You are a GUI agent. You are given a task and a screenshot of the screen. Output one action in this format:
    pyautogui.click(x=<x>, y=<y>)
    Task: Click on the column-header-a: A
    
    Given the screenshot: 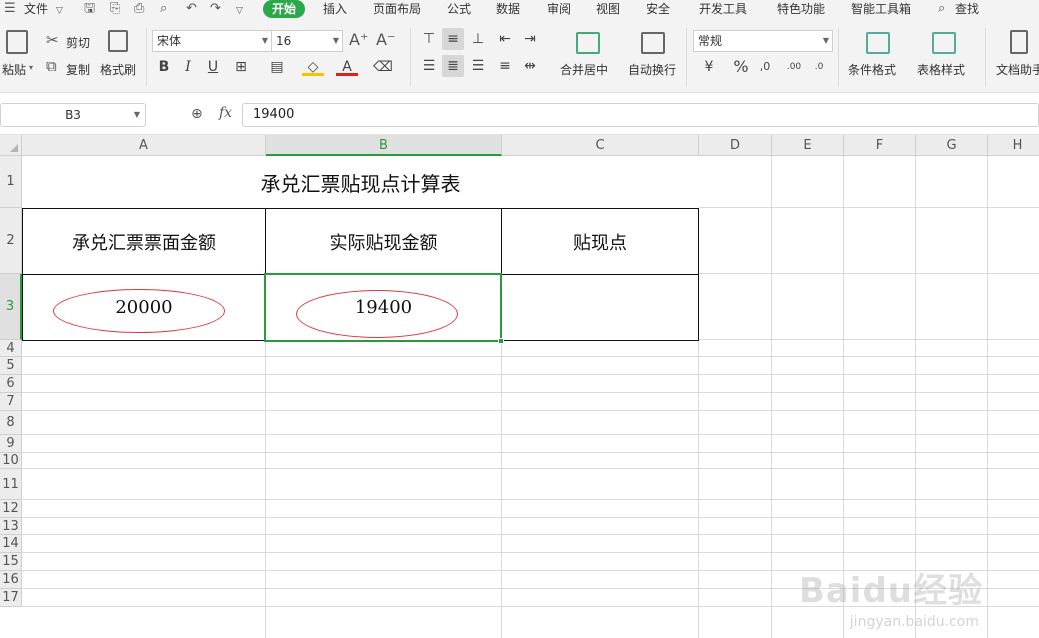 What is the action you would take?
    pyautogui.click(x=144, y=145)
    